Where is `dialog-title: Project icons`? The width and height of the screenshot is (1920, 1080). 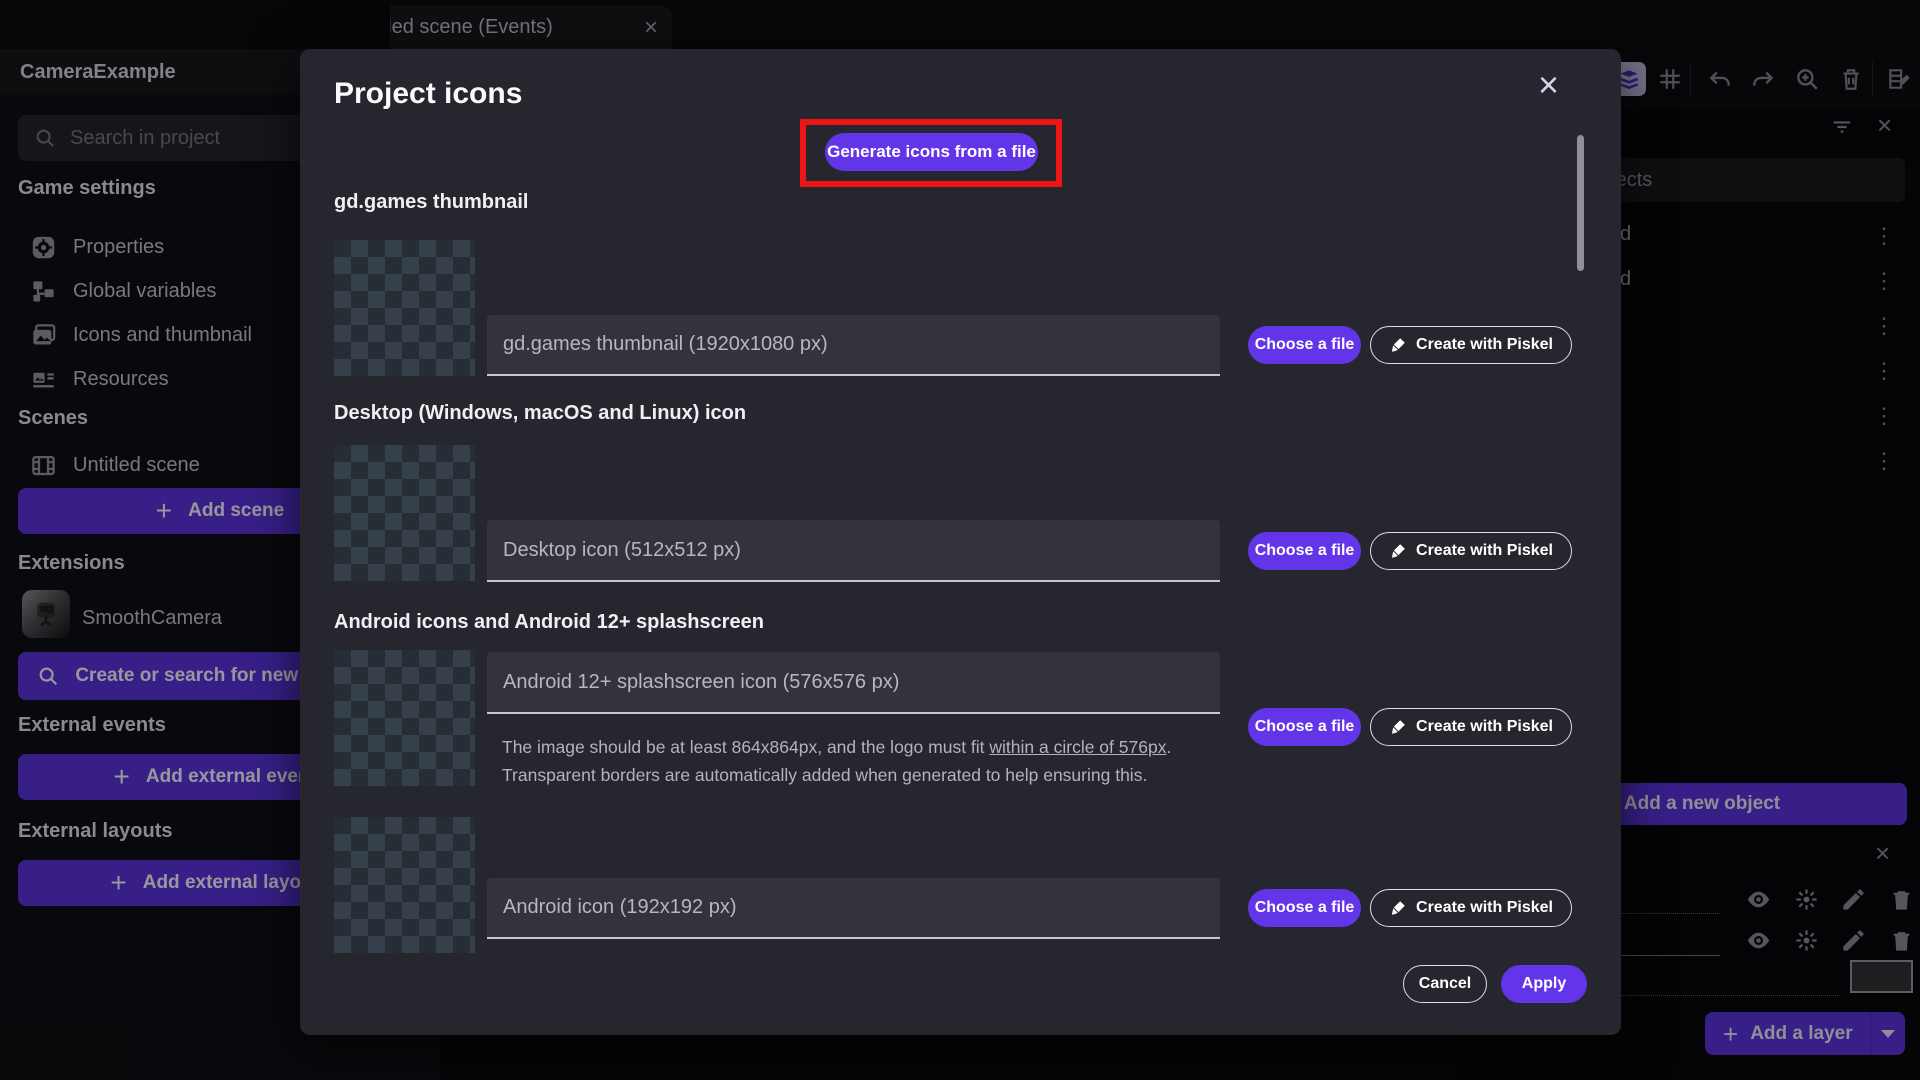 dialog-title: Project icons is located at coordinates (428, 93).